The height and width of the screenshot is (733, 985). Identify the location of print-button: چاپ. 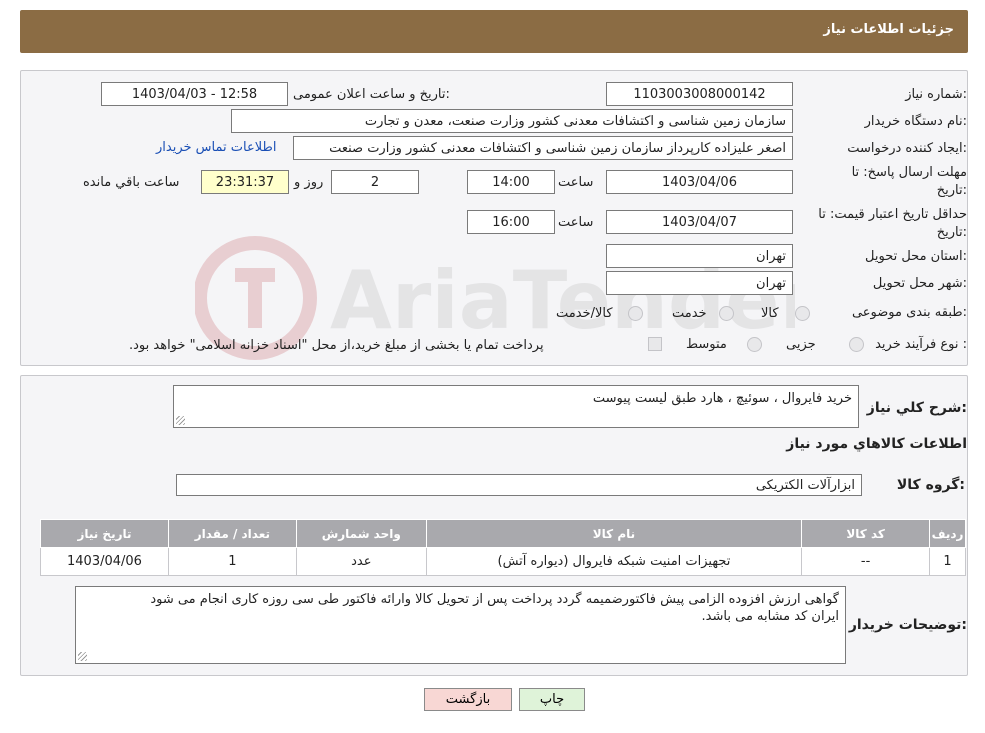
(552, 699).